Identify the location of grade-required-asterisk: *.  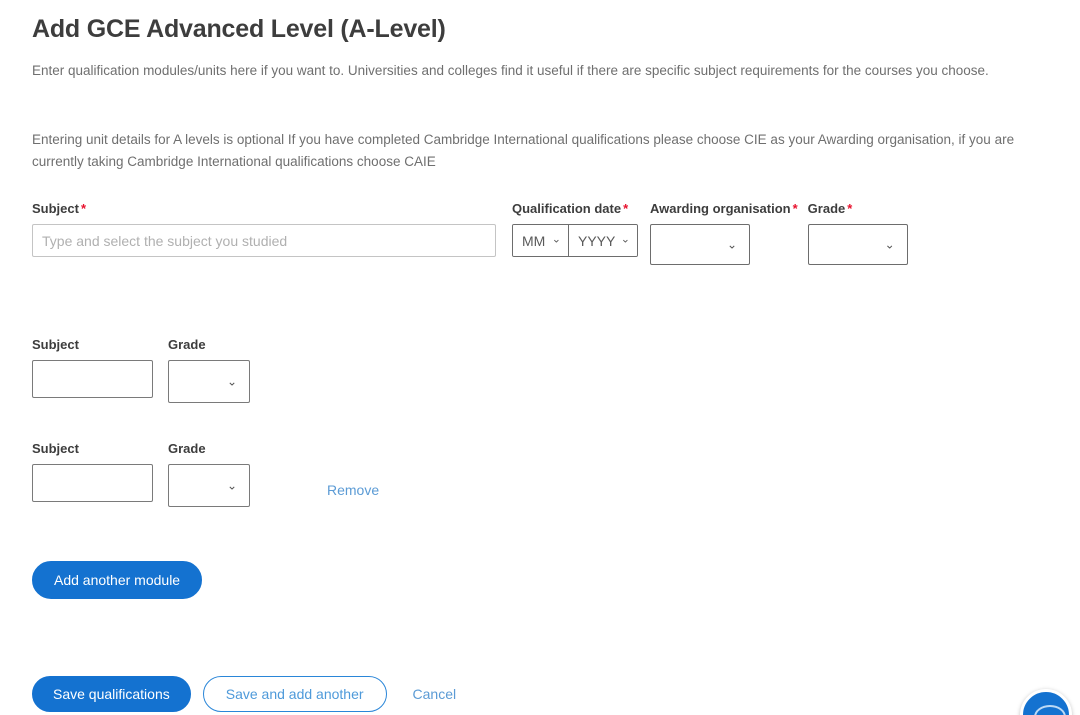
(850, 208).